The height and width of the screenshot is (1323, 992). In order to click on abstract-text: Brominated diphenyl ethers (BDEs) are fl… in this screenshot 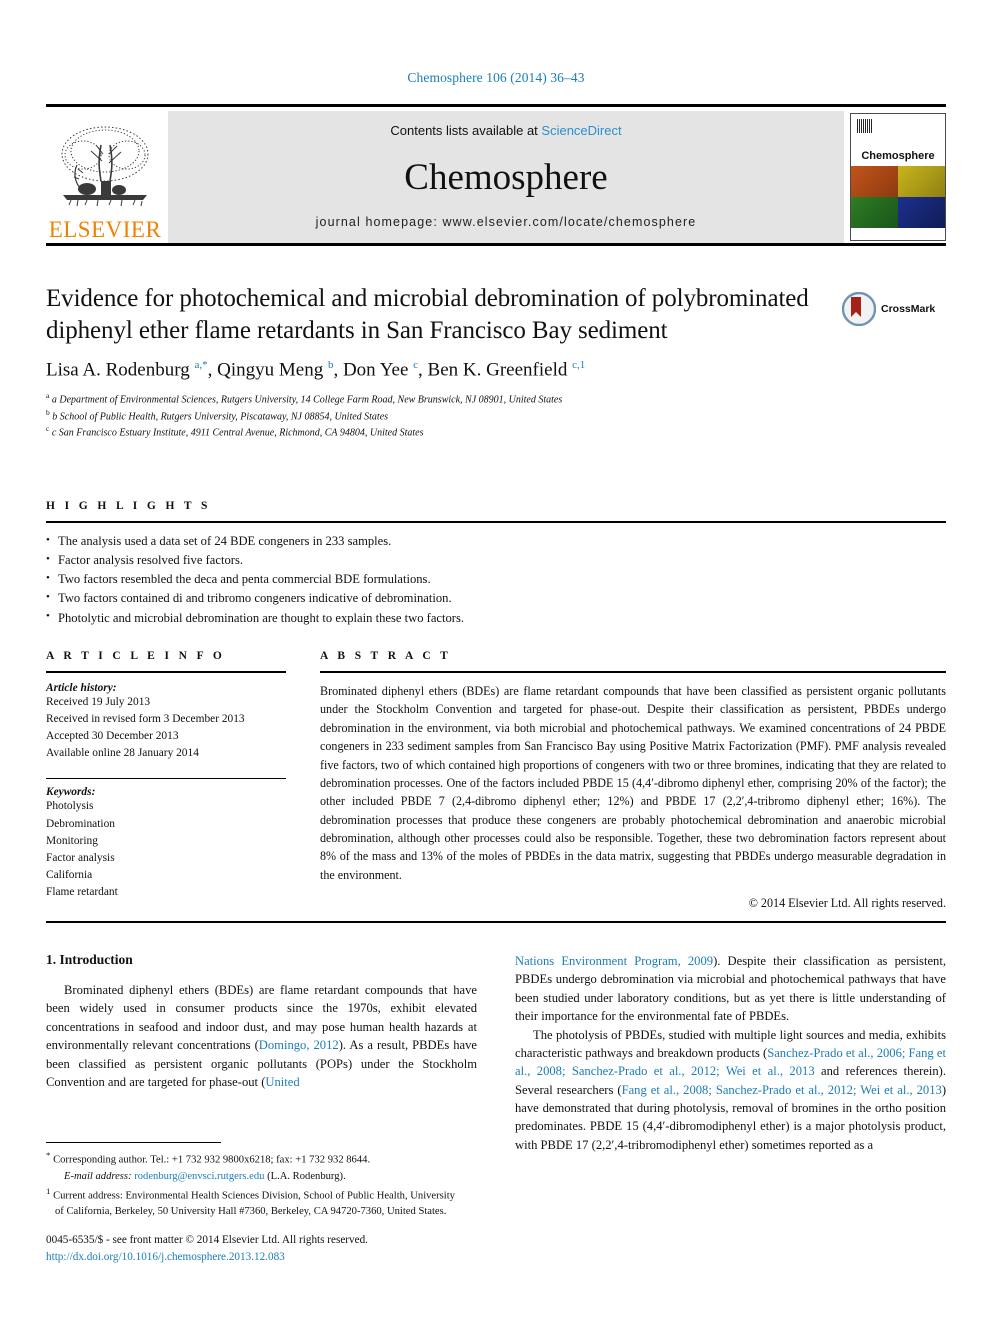, I will do `click(633, 783)`.